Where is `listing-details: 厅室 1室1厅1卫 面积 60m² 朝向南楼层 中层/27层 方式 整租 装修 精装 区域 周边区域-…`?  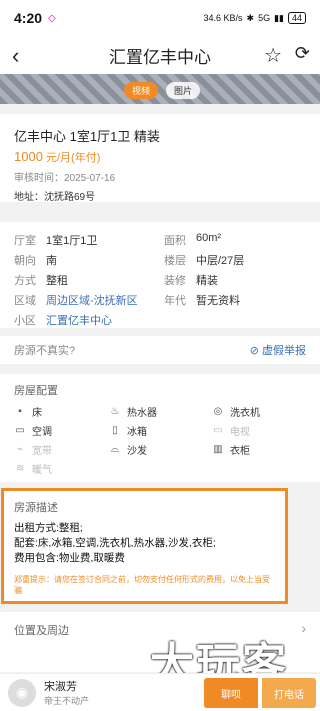 listing-details: 厅室 1室1厅1卫 面积 60m² 朝向南楼层 中层/27层 方式 整租 装修 精装 区域 周边区域-… is located at coordinates (160, 275).